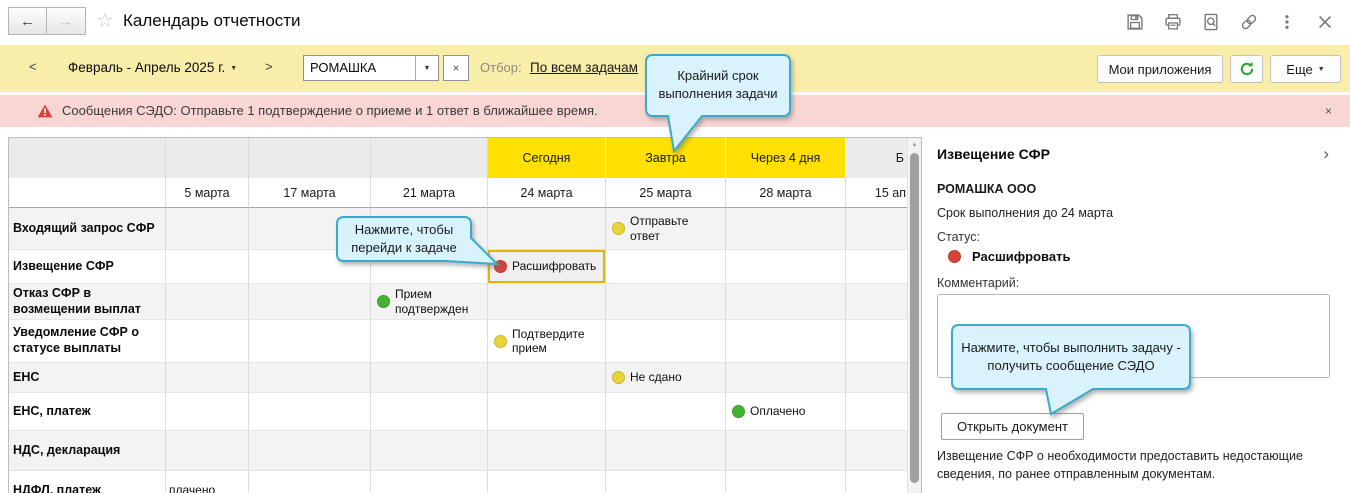 The height and width of the screenshot is (493, 1350). I want to click on history-nav: ← →, so click(47, 21).